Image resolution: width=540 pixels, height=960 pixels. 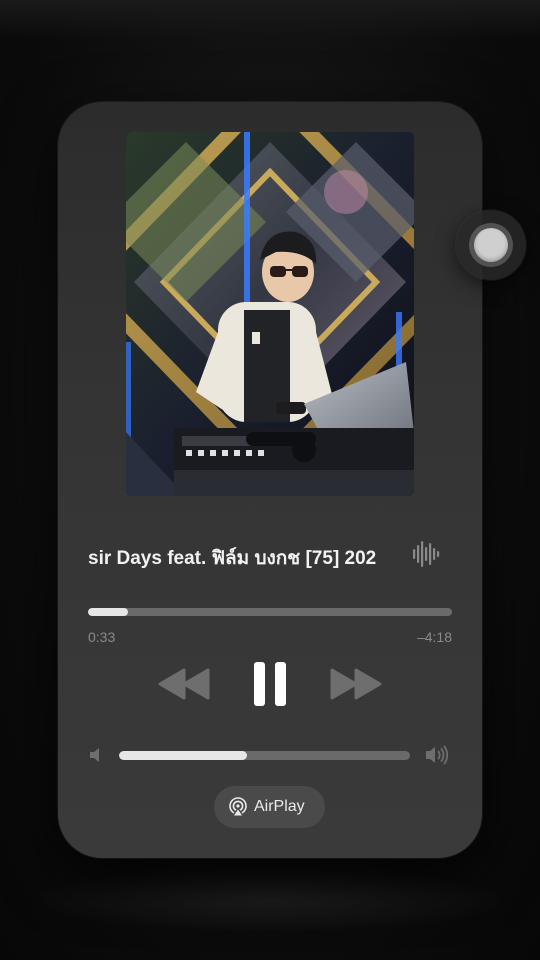 What do you see at coordinates (232, 558) in the screenshot?
I see `song-title: sir Days feat. ฟิล์ม บงกช [75] 202` at bounding box center [232, 558].